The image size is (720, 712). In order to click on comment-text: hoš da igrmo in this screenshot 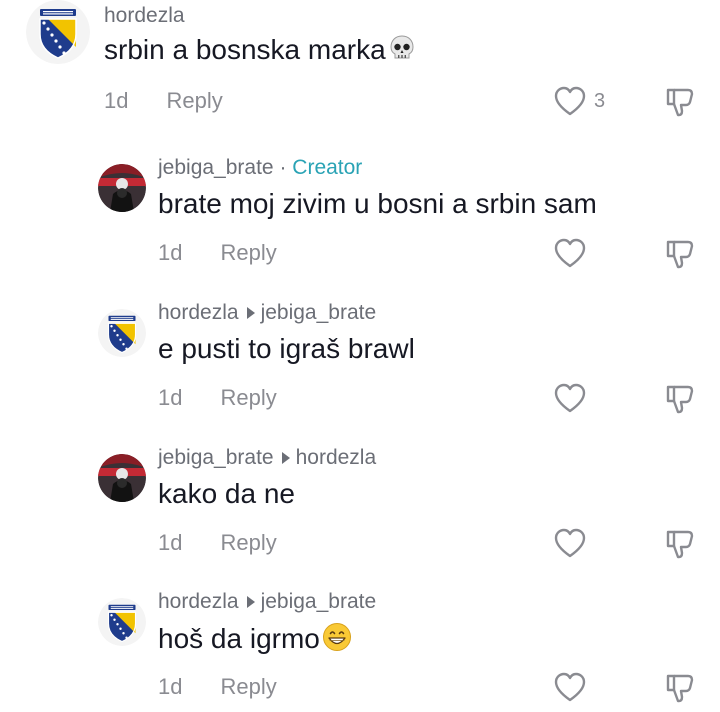, I will do `click(255, 640)`.